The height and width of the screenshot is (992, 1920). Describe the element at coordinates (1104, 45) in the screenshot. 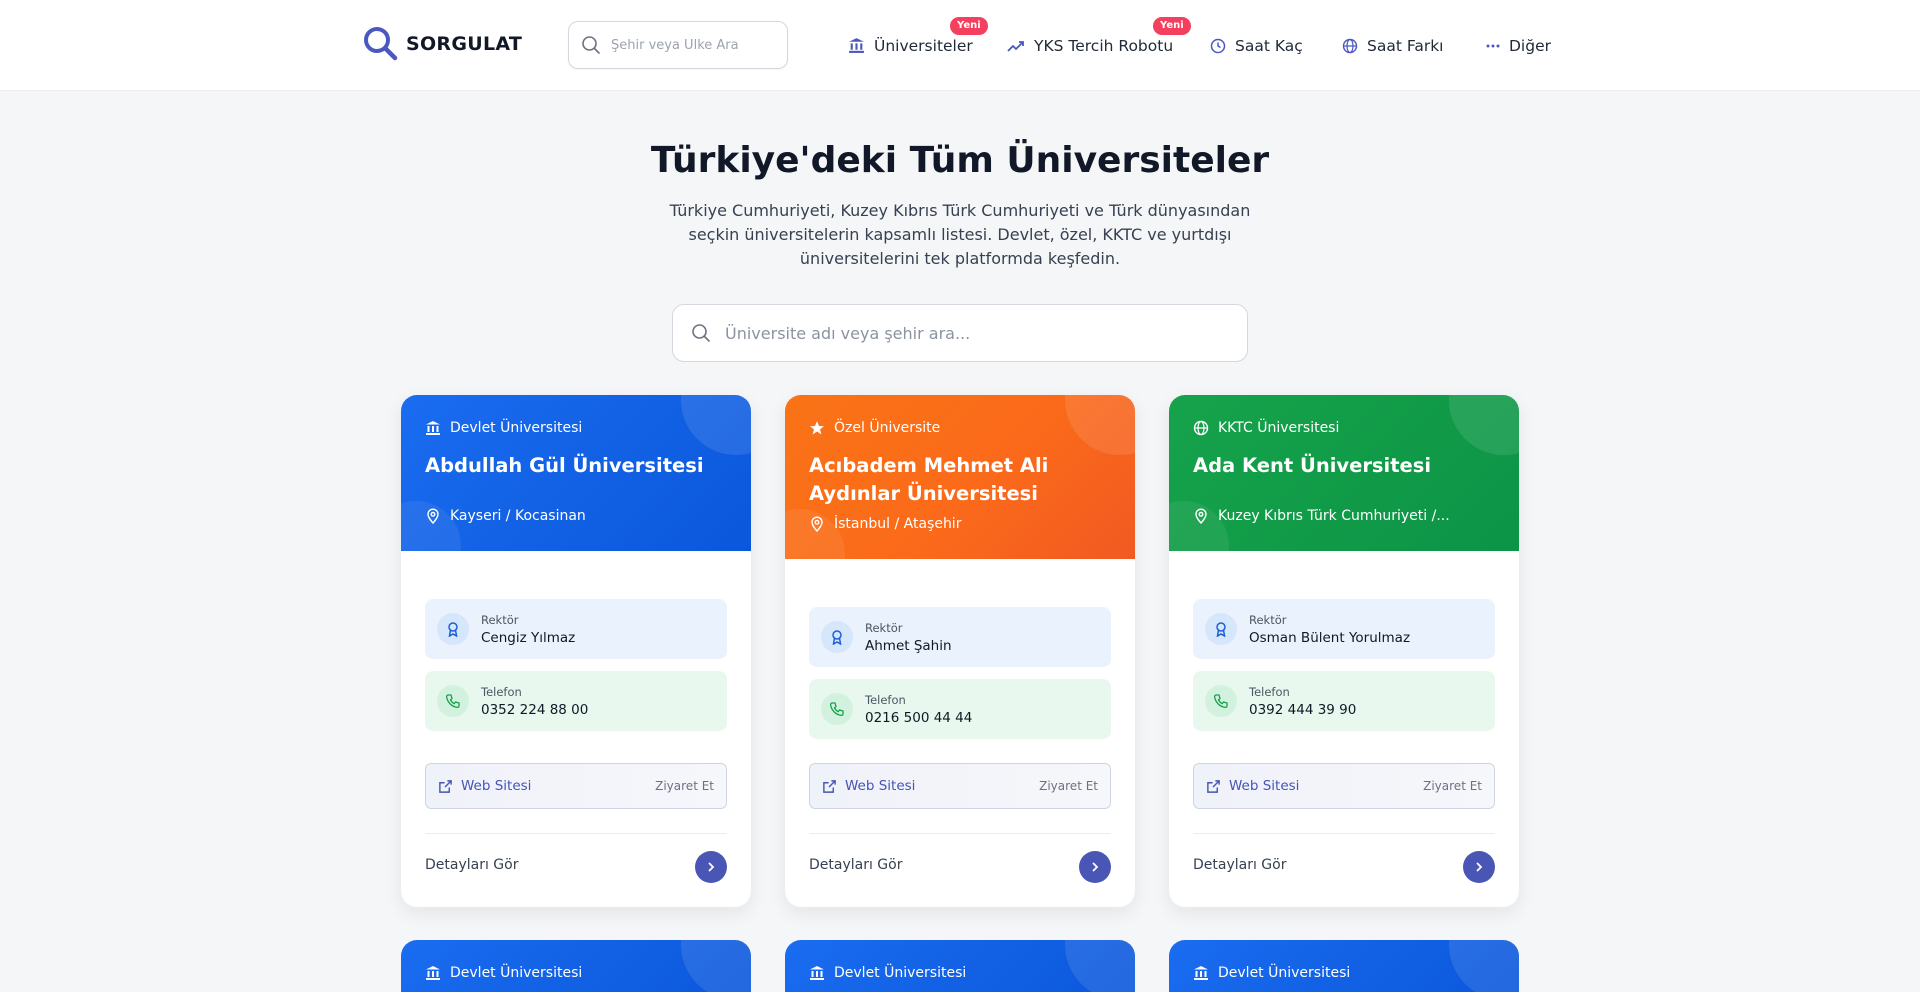

I see `nav-yks-robot-label: YKS Tercih Robotu` at that location.